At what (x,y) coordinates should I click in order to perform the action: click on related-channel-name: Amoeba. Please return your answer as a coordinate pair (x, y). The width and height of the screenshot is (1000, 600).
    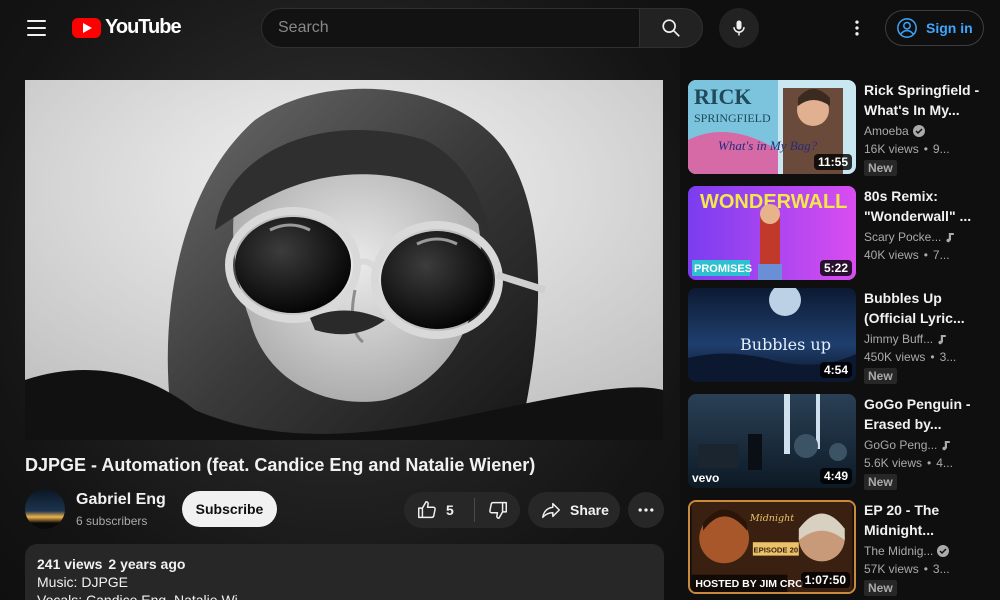
    Looking at the image, I should click on (894, 131).